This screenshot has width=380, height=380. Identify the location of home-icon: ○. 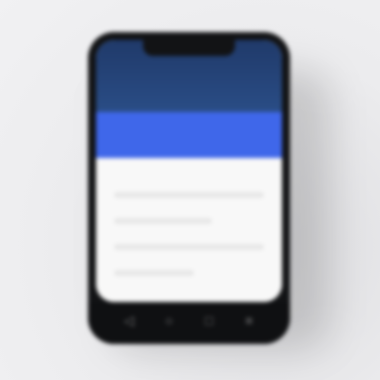
(169, 321).